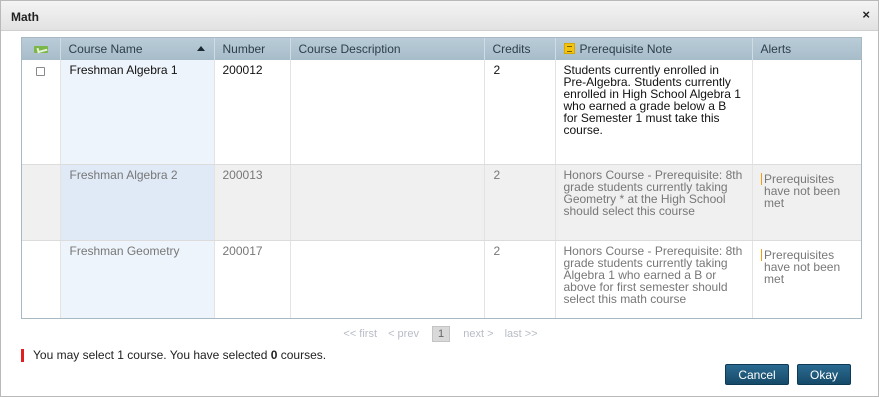 This screenshot has height=397, width=879. Describe the element at coordinates (105, 49) in the screenshot. I see `column-header-label: Course Name` at that location.